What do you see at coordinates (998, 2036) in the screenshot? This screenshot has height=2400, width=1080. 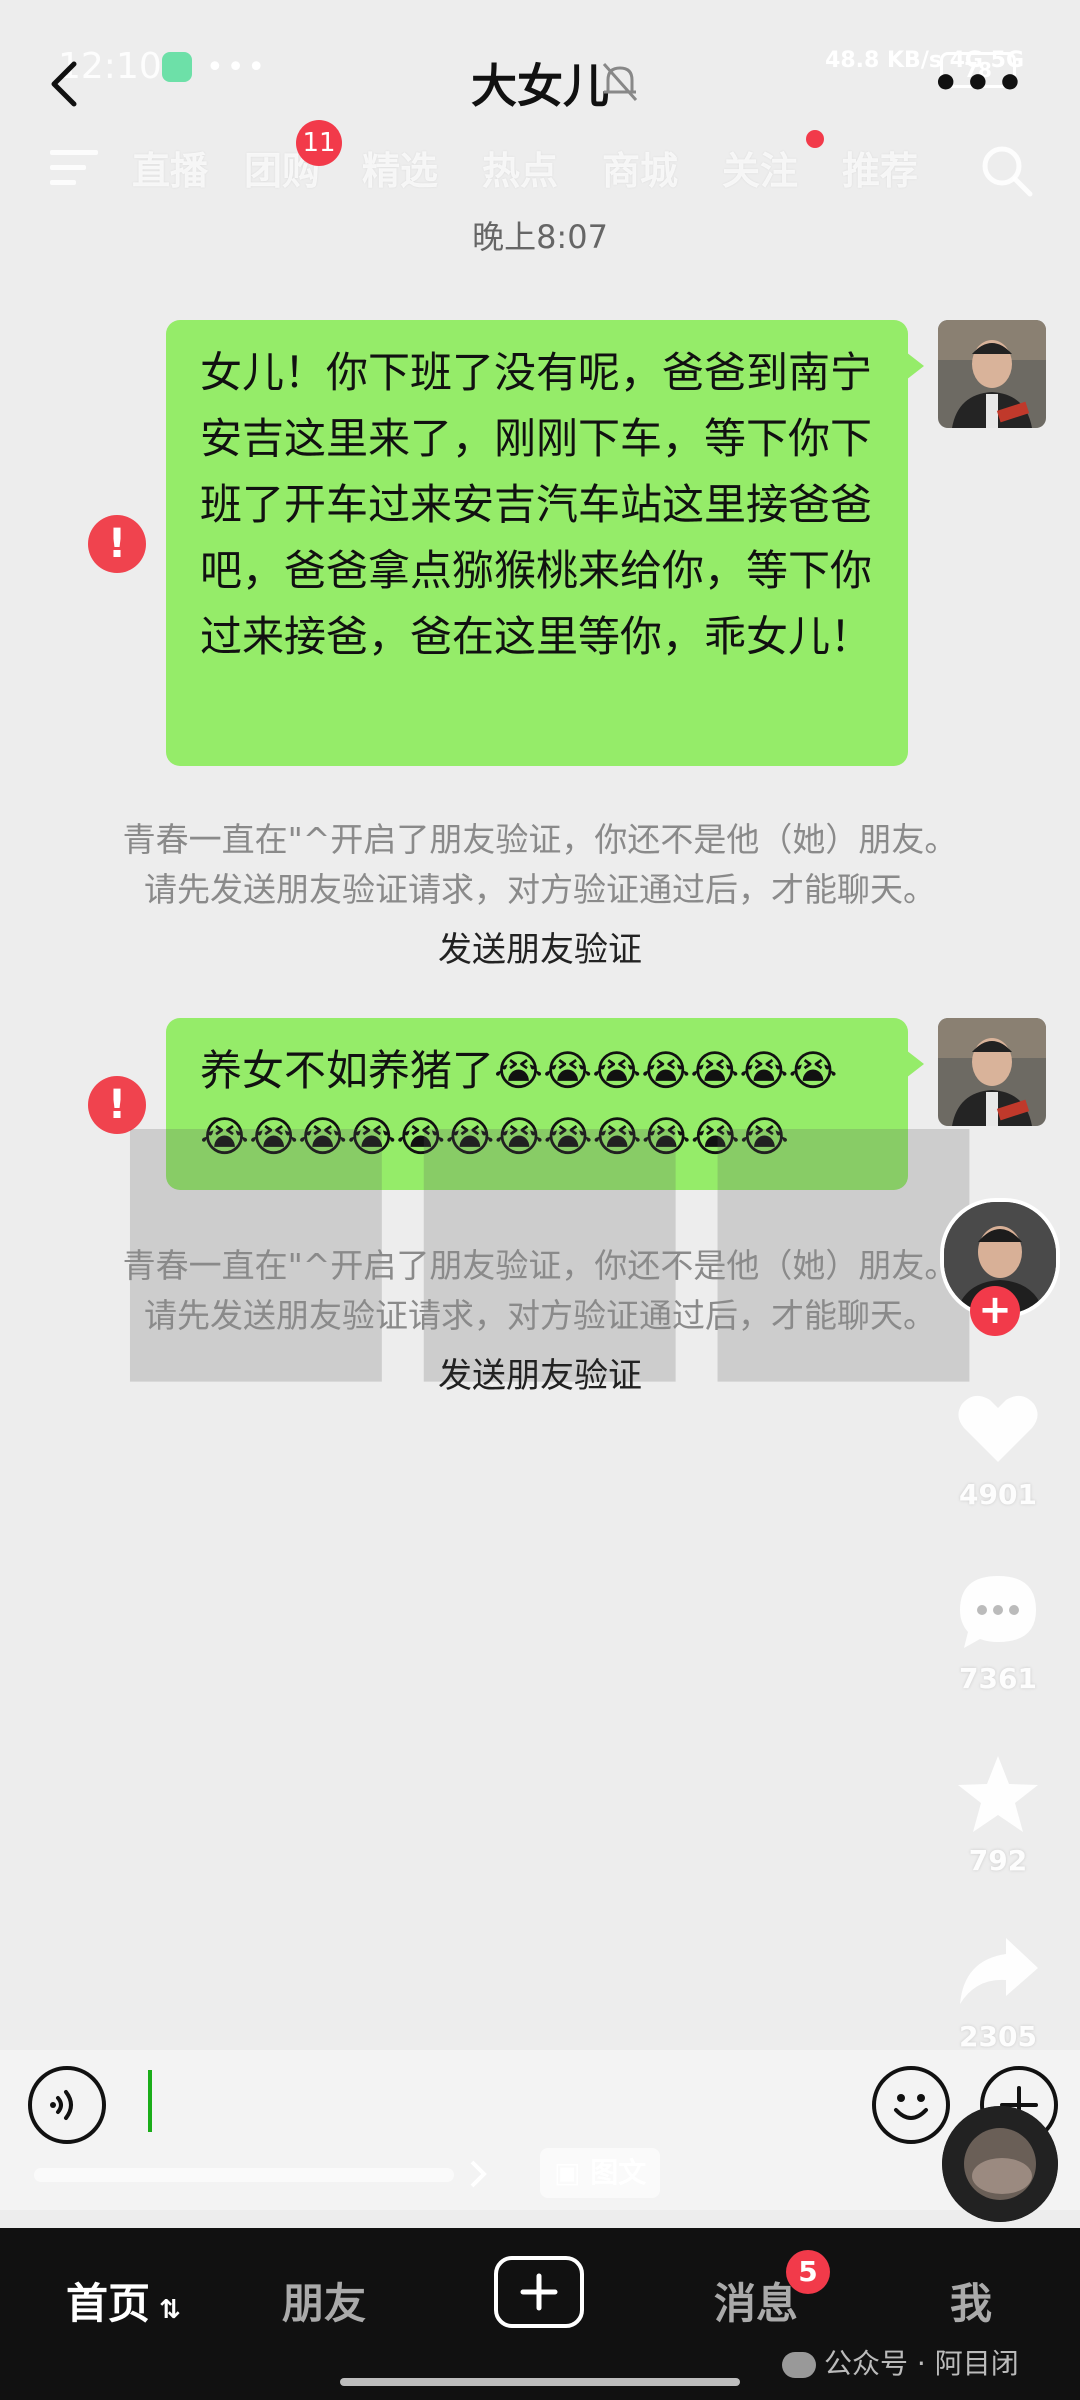 I see `share-count: 2305` at bounding box center [998, 2036].